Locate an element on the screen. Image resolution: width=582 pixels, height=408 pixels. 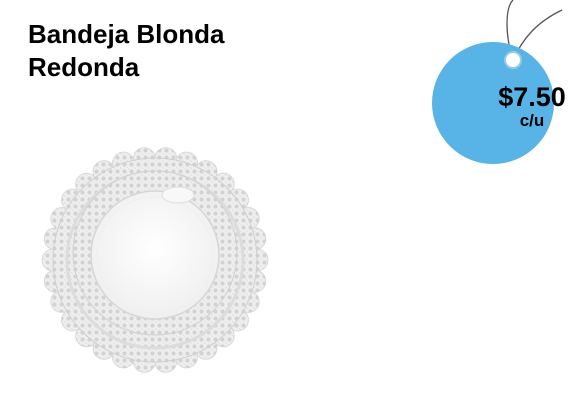
price-amount: $7.50 is located at coordinates (532, 97).